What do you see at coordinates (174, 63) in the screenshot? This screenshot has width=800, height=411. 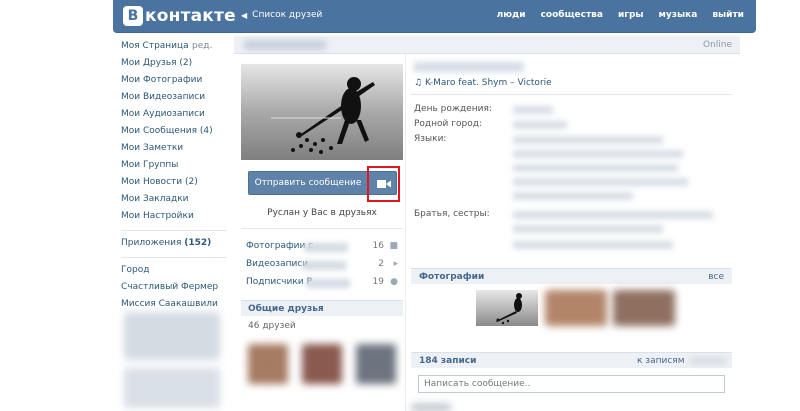 I see `sidebar-item-friends: Мои Друзья (2)` at bounding box center [174, 63].